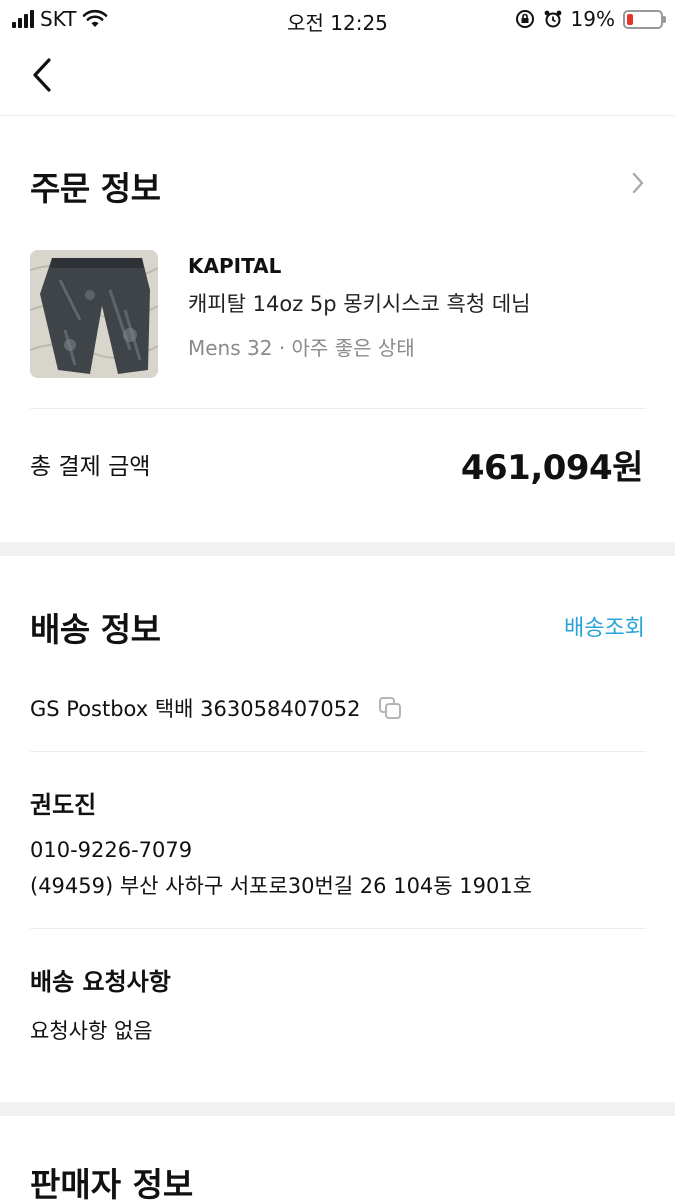 This screenshot has width=675, height=1200. I want to click on order-detail-button, so click(638, 183).